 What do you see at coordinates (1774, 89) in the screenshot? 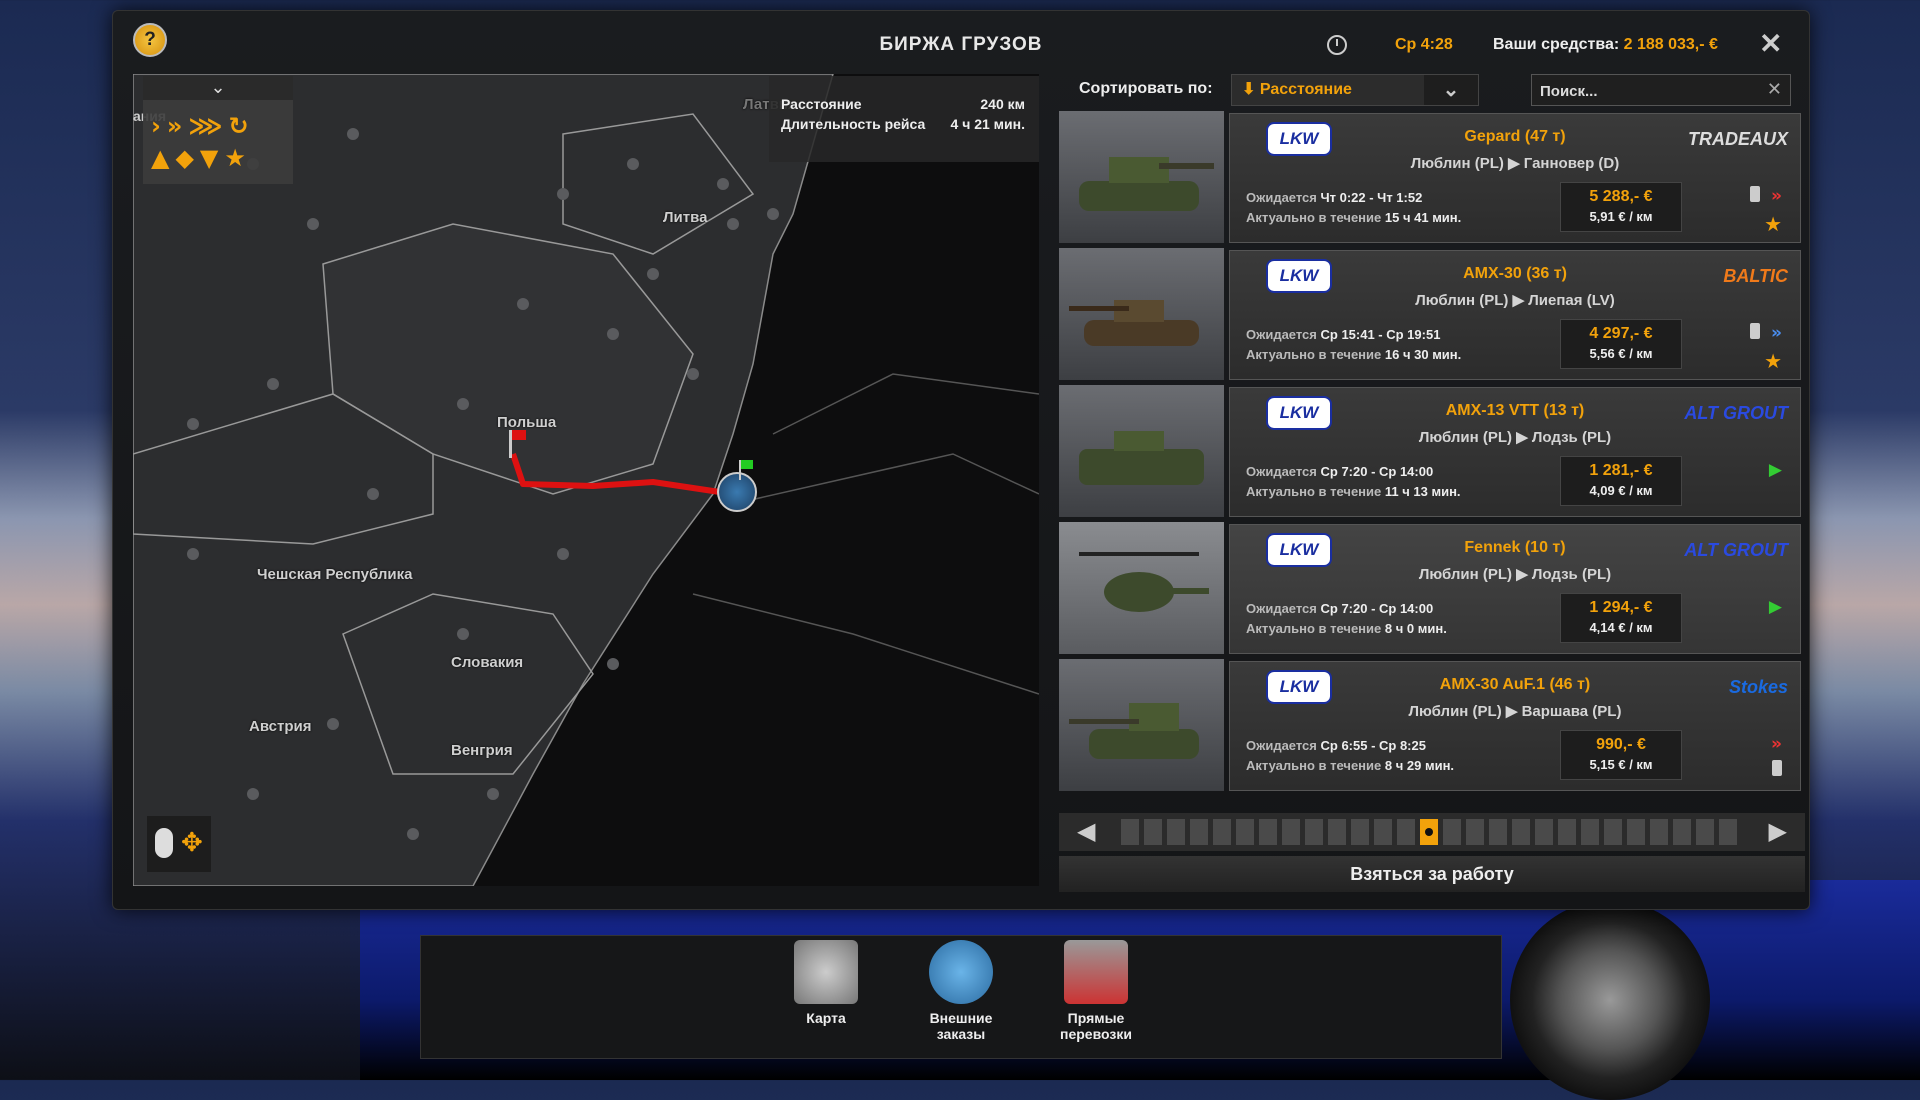
I see `clear-search-icon: ✕` at bounding box center [1774, 89].